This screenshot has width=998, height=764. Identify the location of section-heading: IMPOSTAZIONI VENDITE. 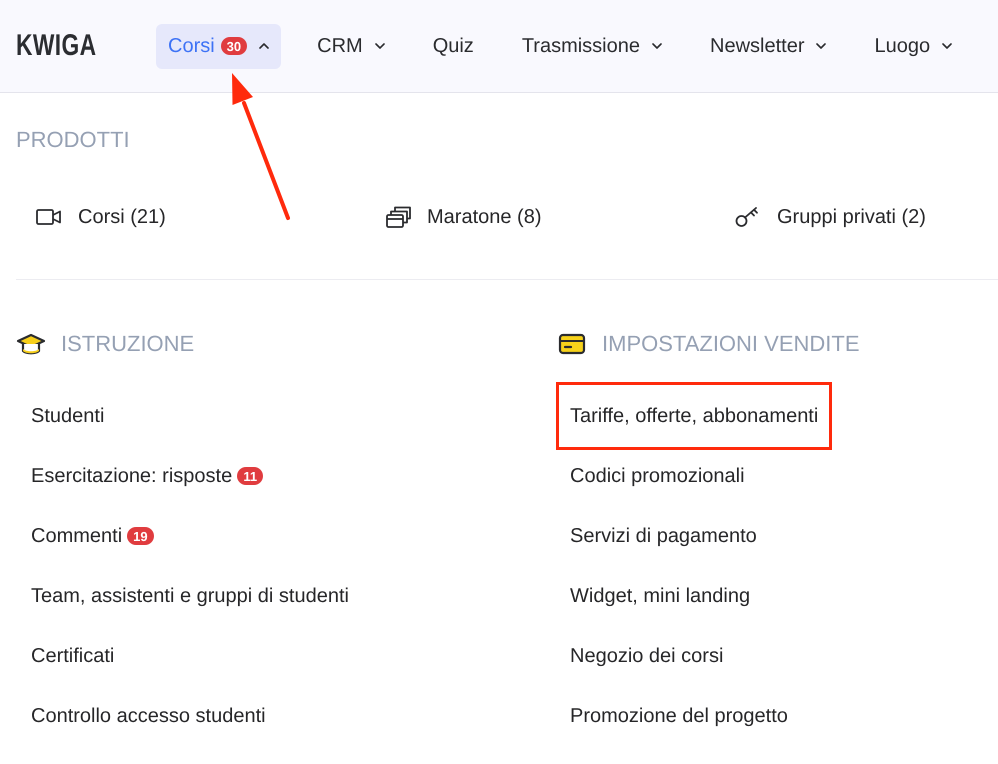
(731, 344).